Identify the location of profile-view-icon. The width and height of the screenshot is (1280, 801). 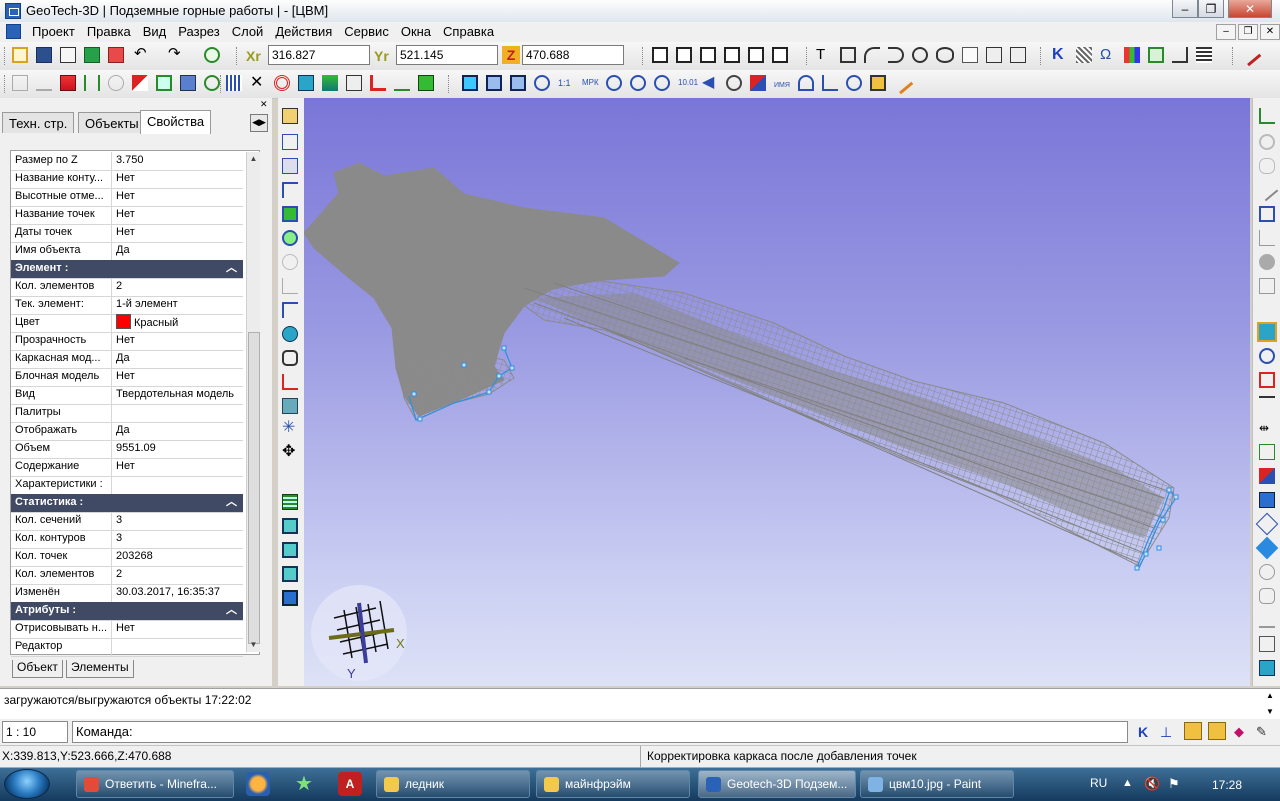
(1267, 644).